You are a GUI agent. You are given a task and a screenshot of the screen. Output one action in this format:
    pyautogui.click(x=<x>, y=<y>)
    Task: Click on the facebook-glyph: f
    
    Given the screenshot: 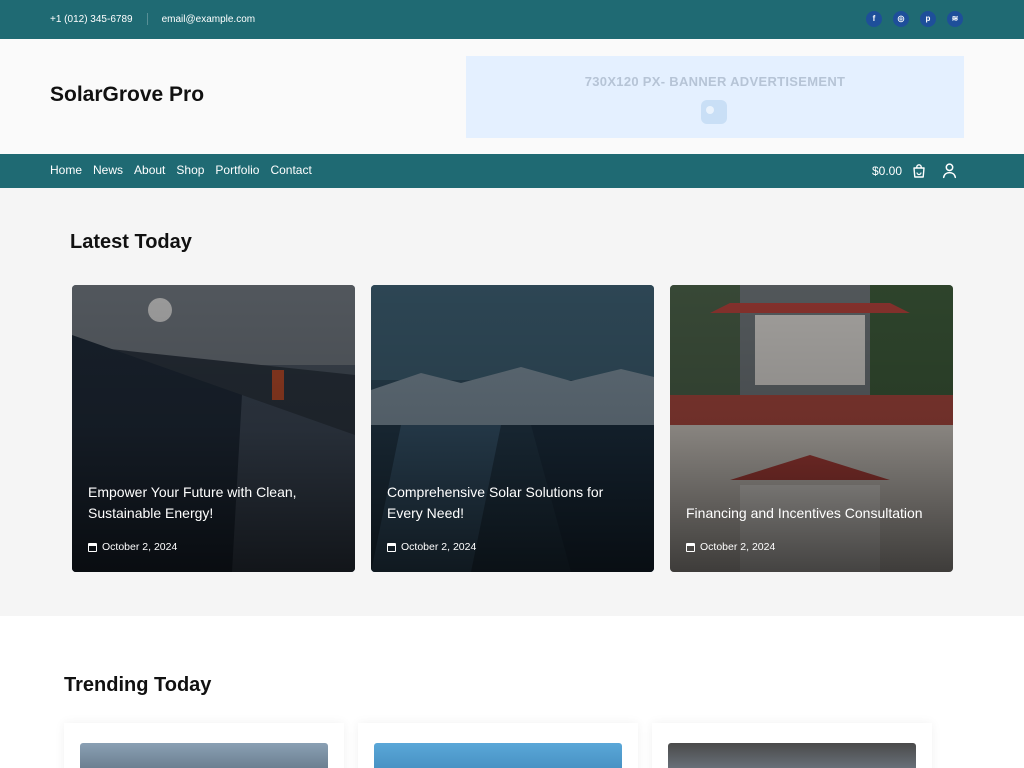 What is the action you would take?
    pyautogui.click(x=874, y=18)
    